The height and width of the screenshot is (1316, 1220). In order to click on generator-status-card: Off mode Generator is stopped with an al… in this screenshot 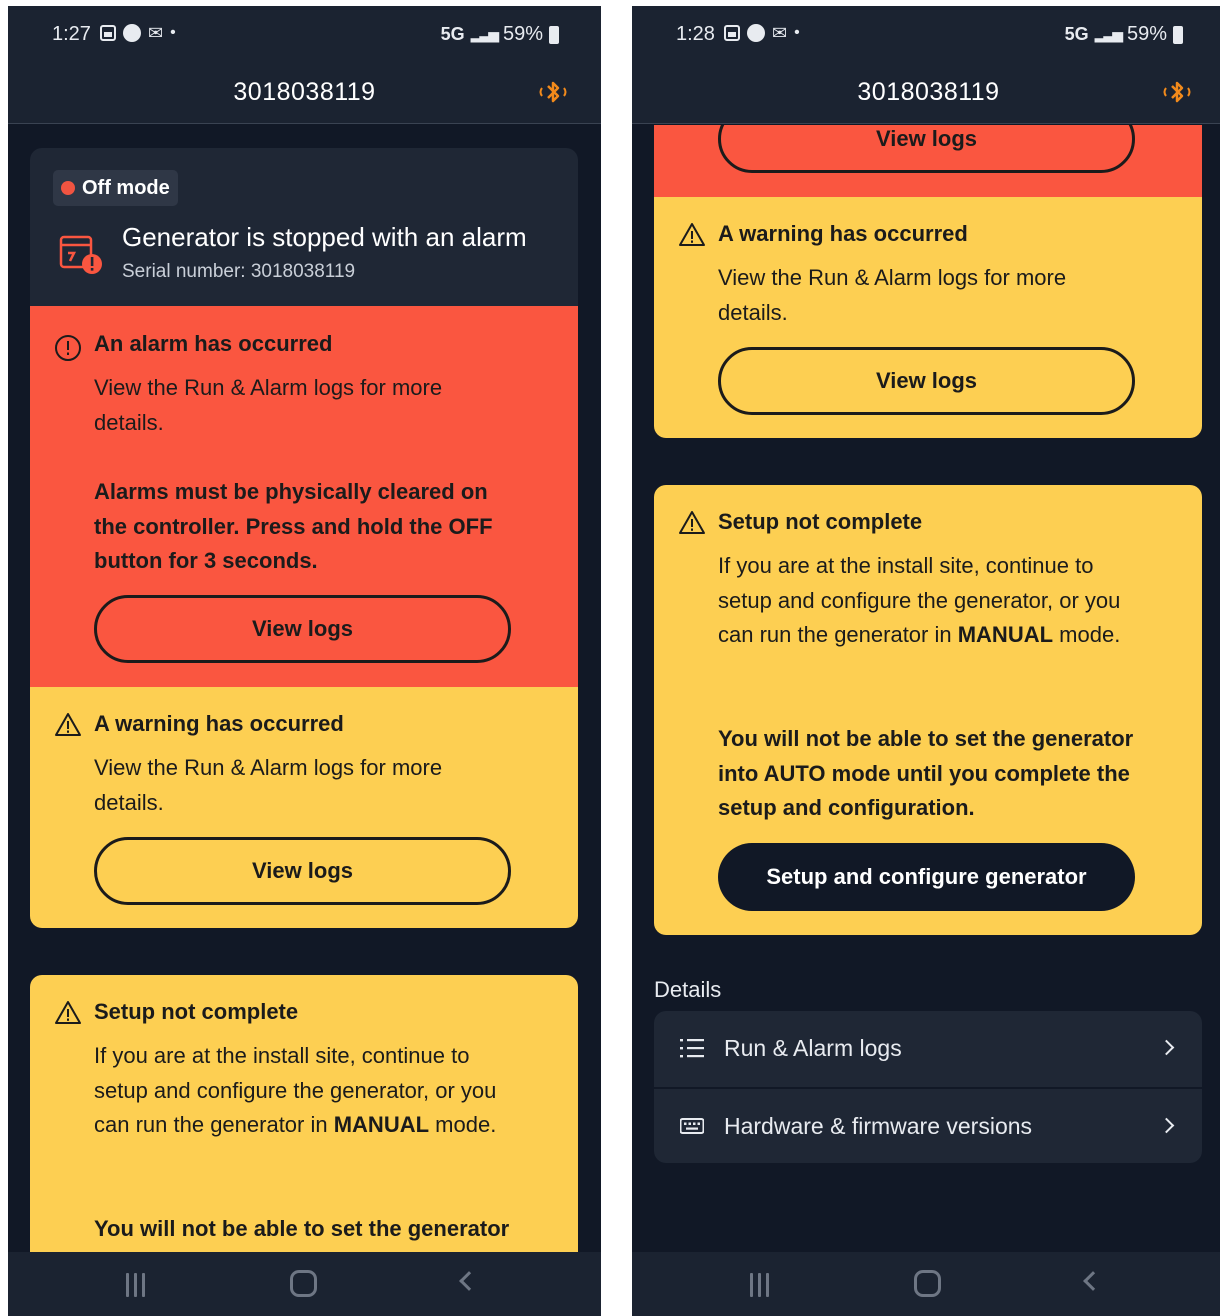, I will do `click(304, 227)`.